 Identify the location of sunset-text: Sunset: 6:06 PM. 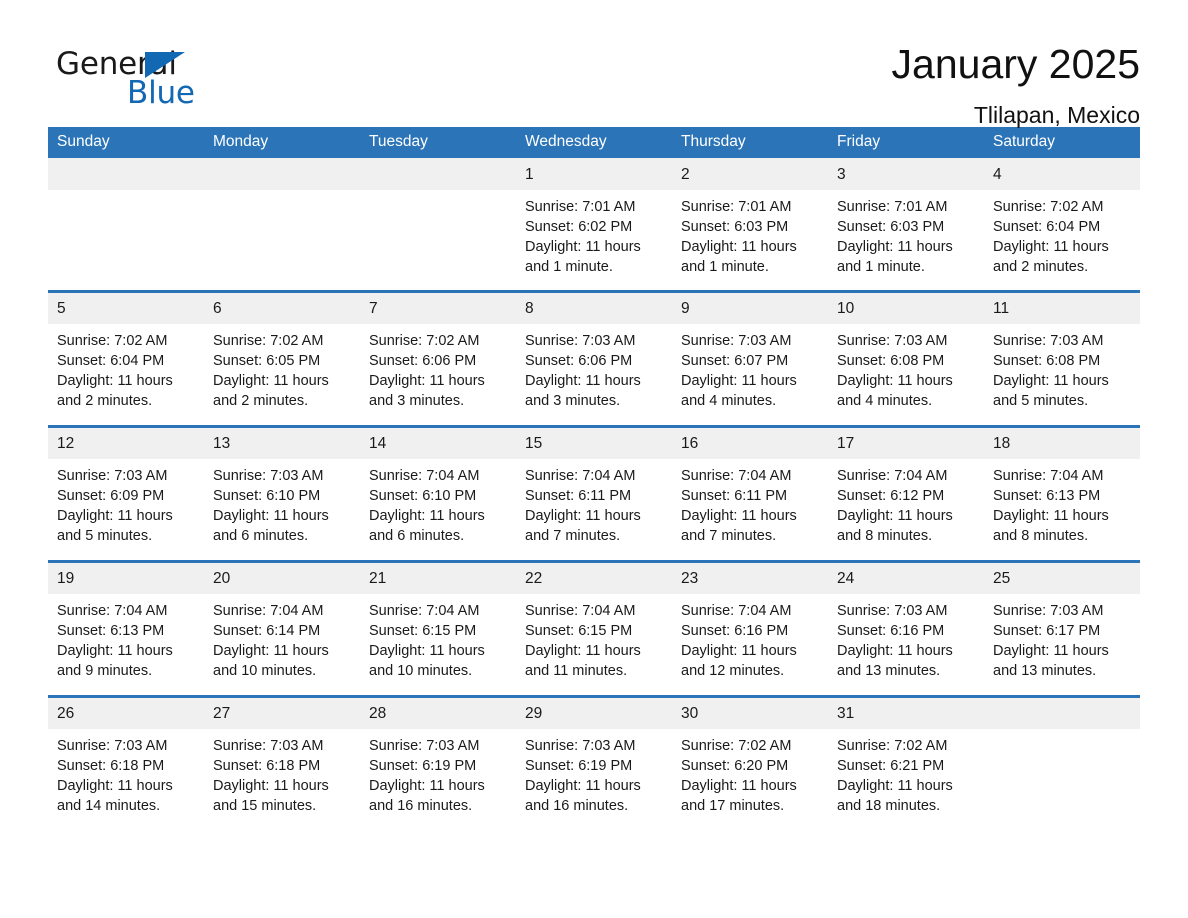
(423, 360).